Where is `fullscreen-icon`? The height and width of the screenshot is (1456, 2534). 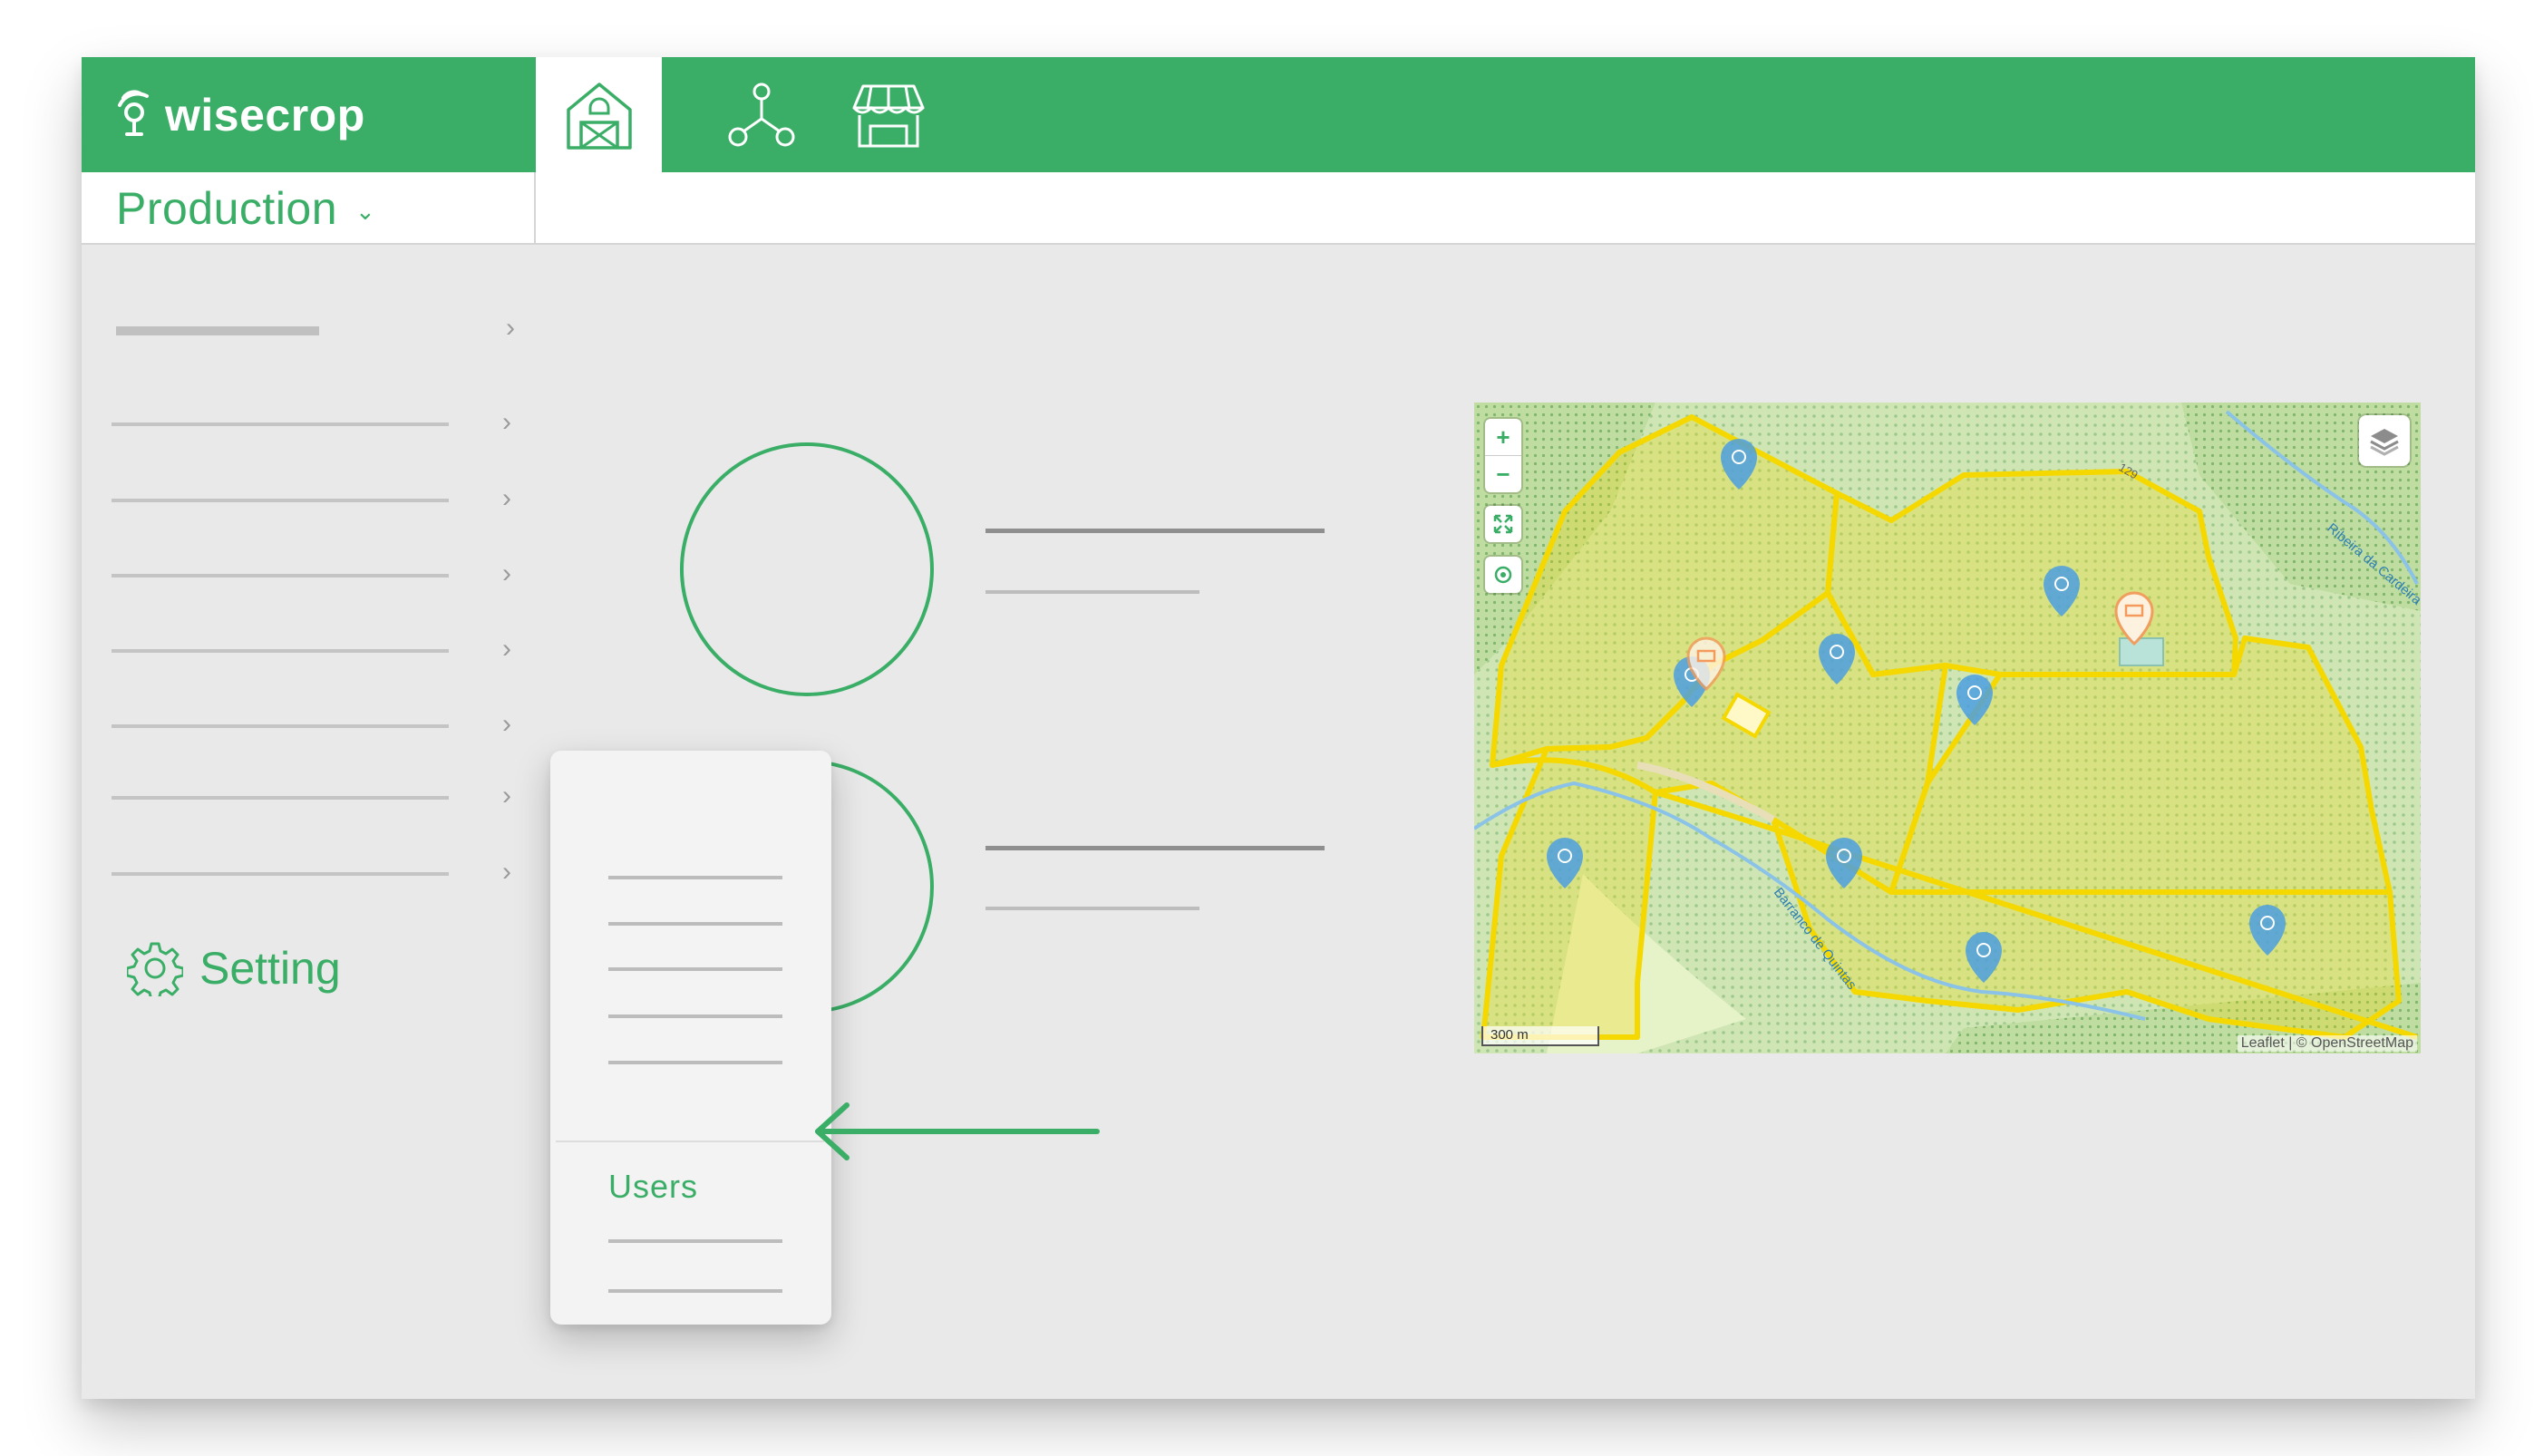 fullscreen-icon is located at coordinates (1503, 524).